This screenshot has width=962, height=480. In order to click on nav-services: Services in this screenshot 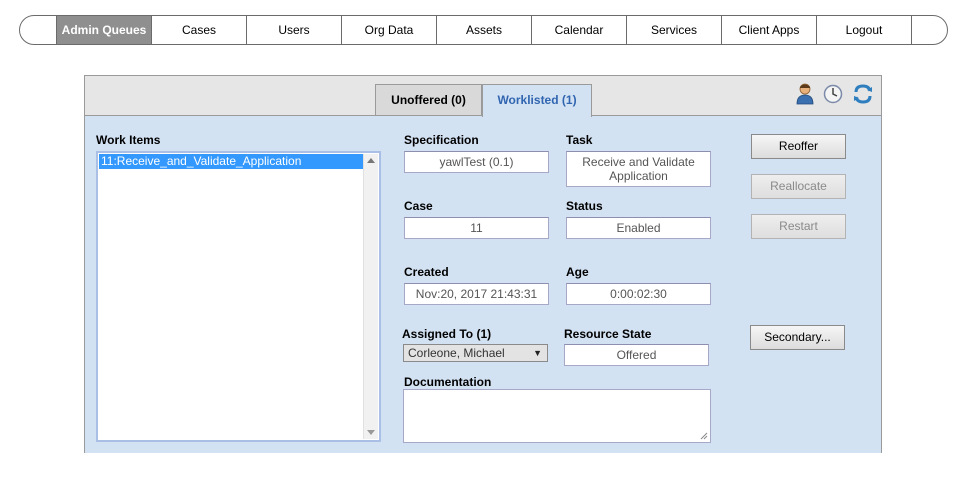, I will do `click(674, 30)`.